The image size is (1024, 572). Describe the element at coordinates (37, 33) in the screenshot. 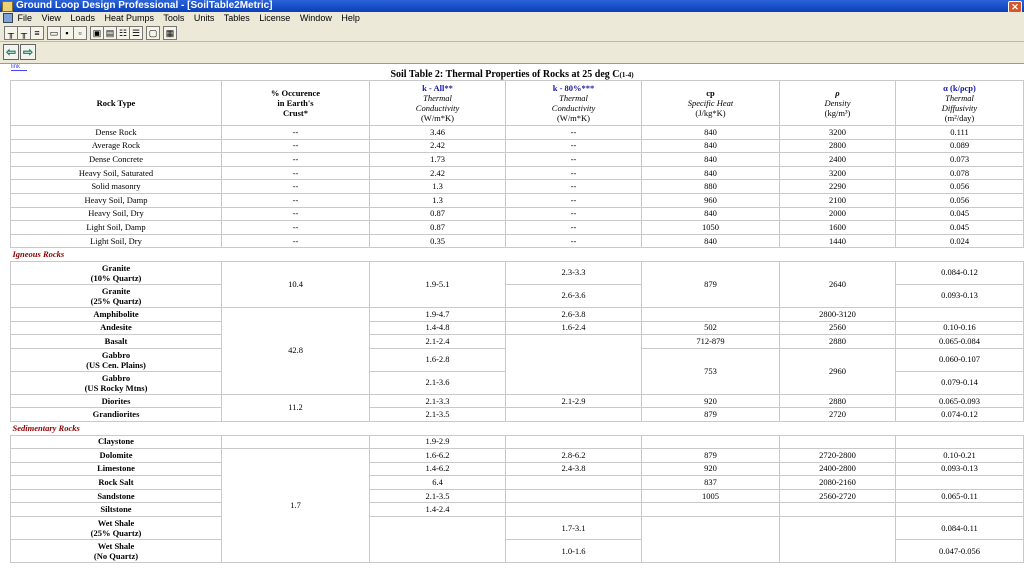

I see `horizontal-loop-icon: ≡` at that location.